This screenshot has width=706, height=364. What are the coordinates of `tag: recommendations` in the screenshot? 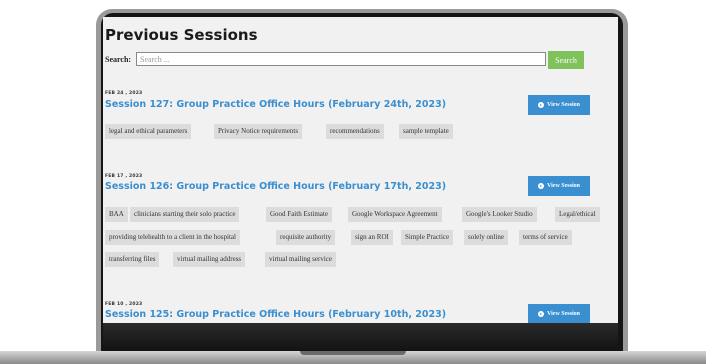 It's located at (355, 131).